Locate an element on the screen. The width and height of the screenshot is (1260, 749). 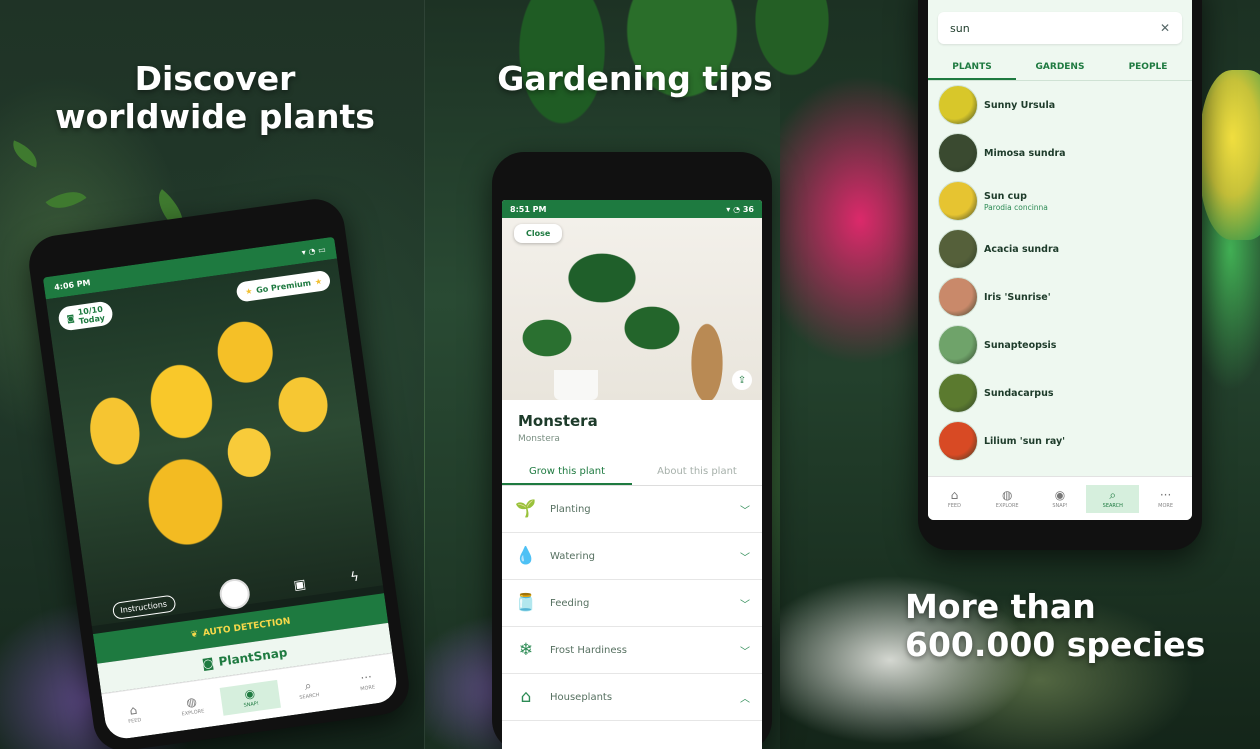
status-time: 4:06 PM is located at coordinates (72, 284).